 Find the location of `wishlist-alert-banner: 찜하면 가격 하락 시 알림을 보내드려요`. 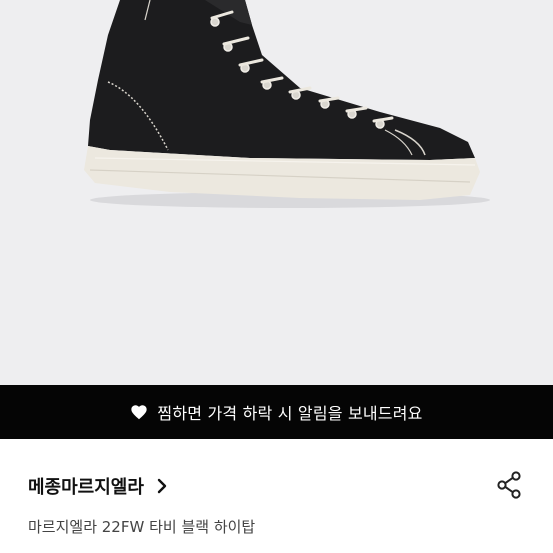

wishlist-alert-banner: 찜하면 가격 하락 시 알림을 보내드려요 is located at coordinates (276, 412).